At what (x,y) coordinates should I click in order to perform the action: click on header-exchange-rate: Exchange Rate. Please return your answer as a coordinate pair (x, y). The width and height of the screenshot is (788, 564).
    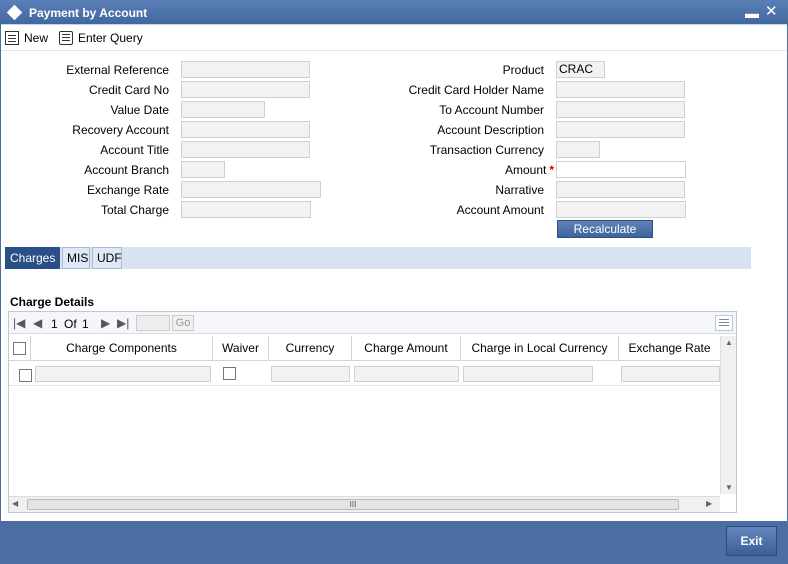
    Looking at the image, I should click on (669, 348).